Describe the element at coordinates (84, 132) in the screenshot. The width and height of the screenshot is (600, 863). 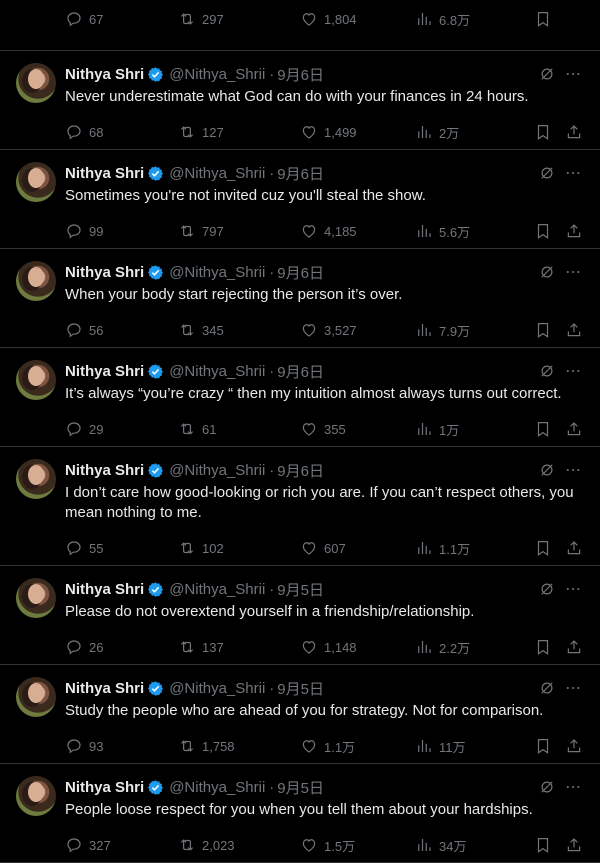
I see `reply-button: 68` at that location.